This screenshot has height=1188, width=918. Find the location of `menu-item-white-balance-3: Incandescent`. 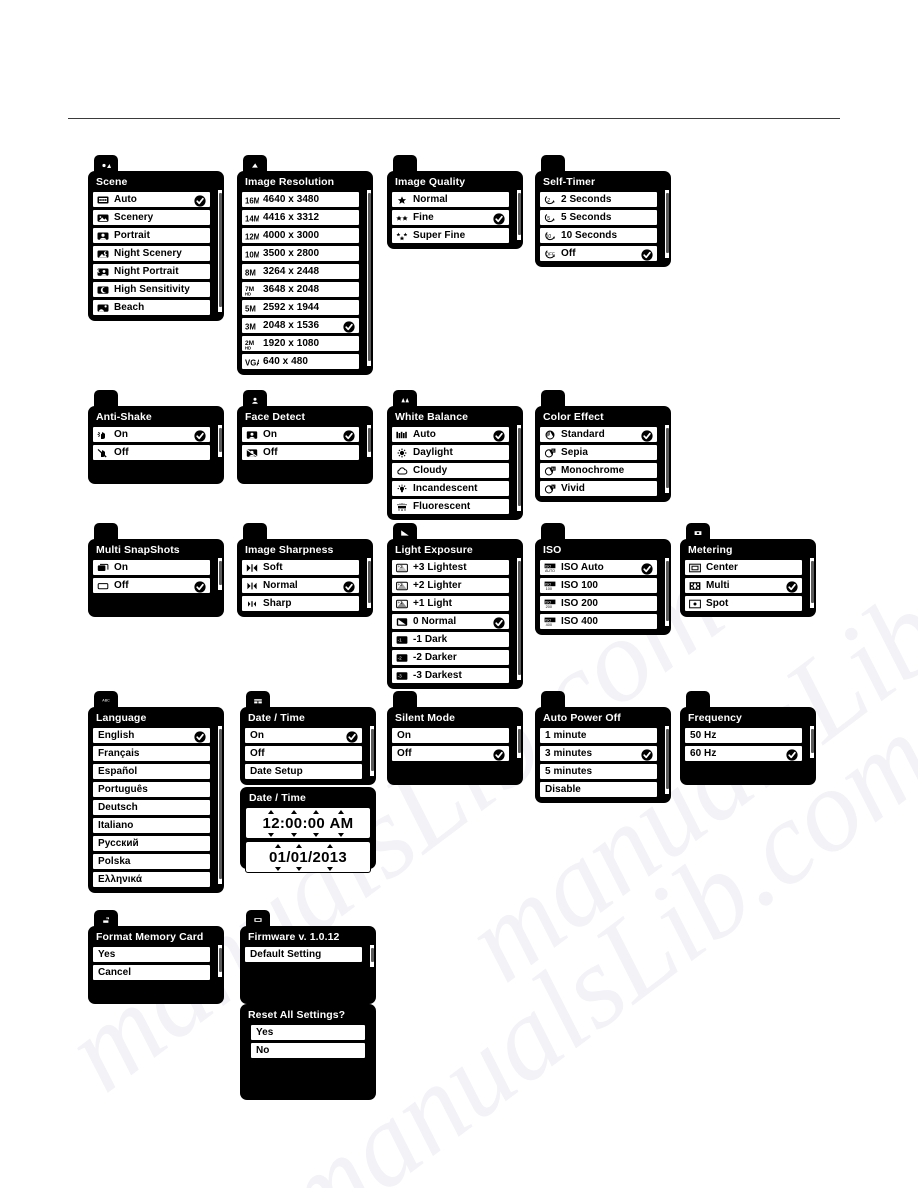

menu-item-white-balance-3: Incandescent is located at coordinates (450, 488).